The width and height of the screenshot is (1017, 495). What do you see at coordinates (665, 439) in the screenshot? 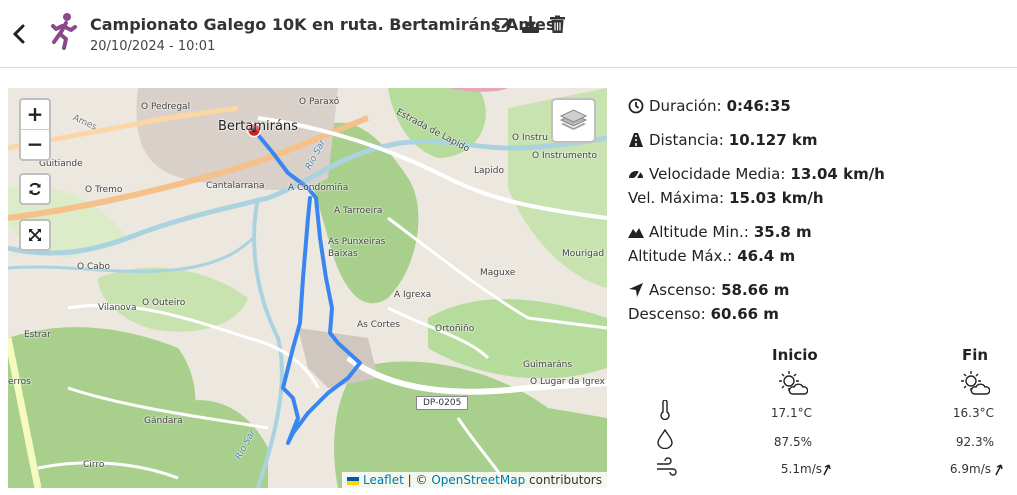
I see `humidity-drop-icon` at bounding box center [665, 439].